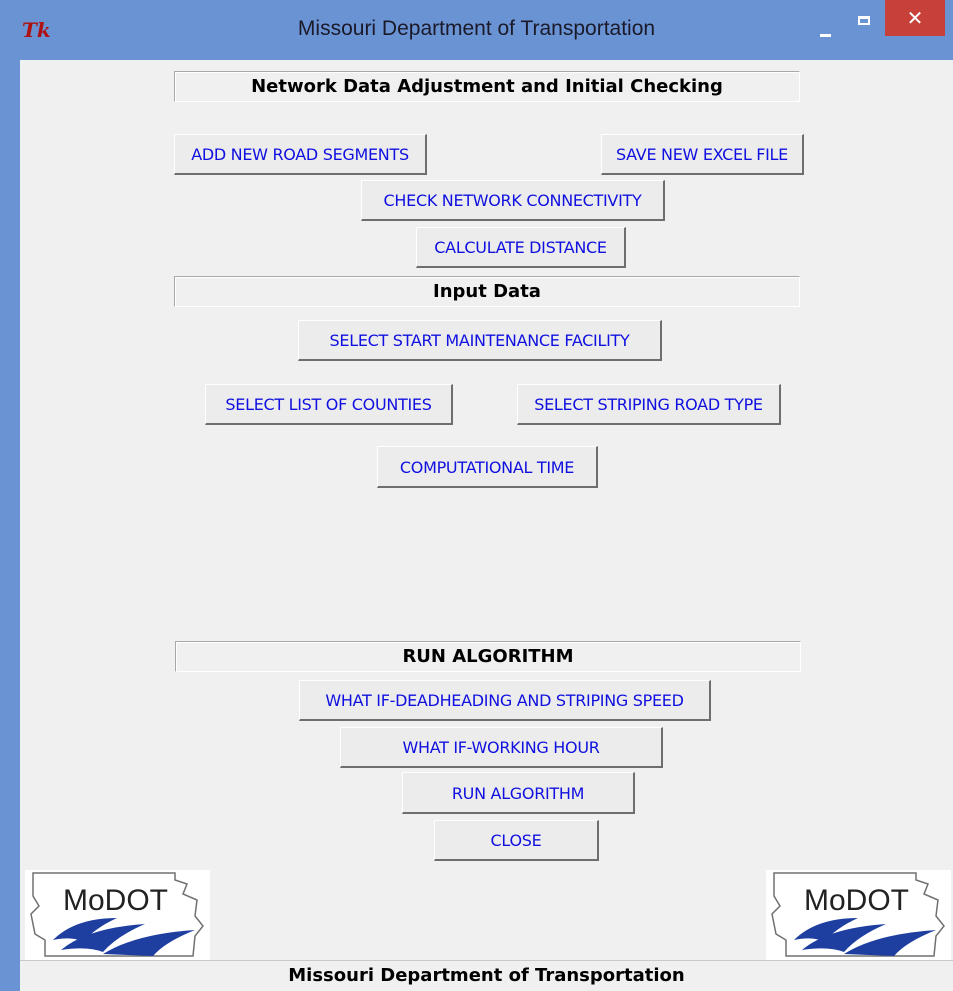 This screenshot has width=953, height=991. What do you see at coordinates (521, 247) in the screenshot?
I see `calculate-distance-button: CALCULATE DISTANCE` at bounding box center [521, 247].